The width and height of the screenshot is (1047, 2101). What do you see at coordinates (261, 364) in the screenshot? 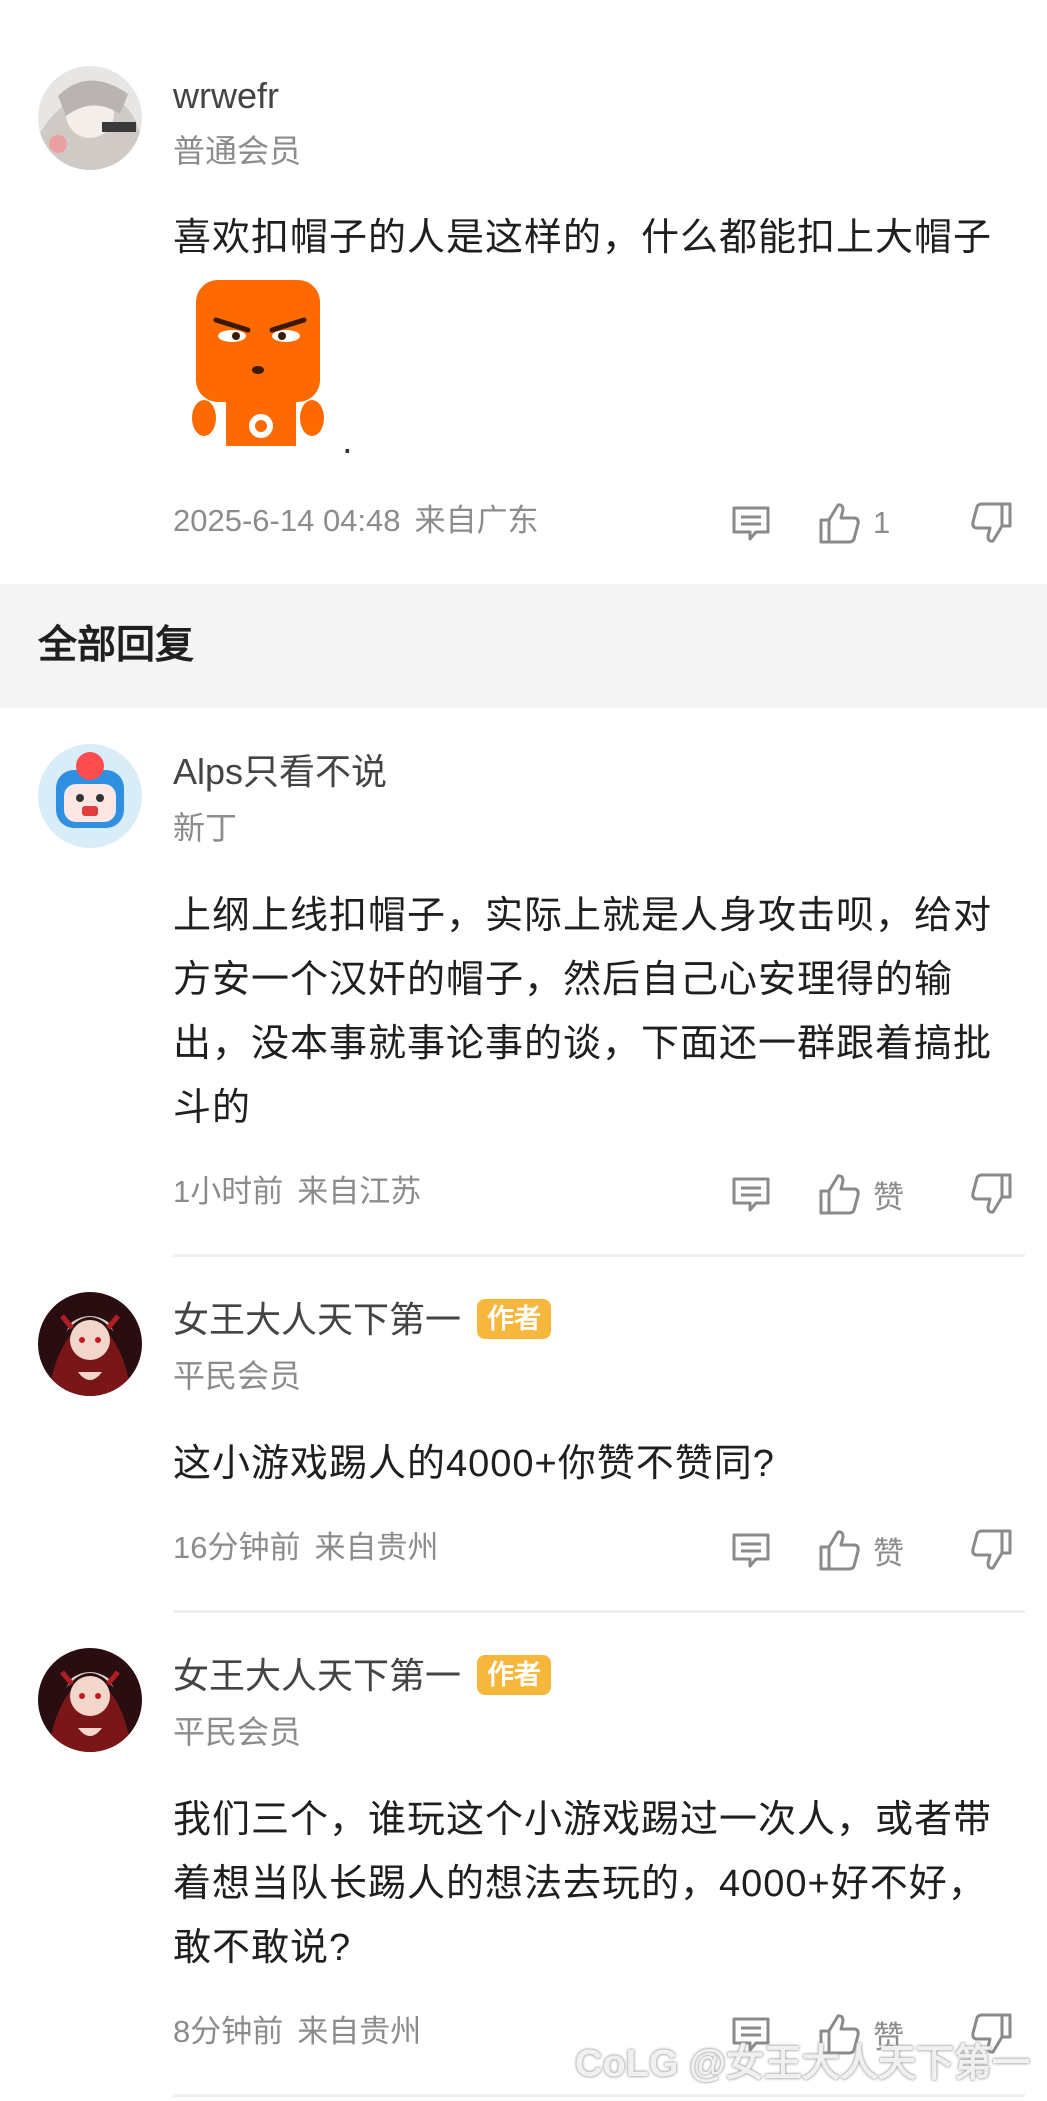
I see `angry-face-emoji-icon` at bounding box center [261, 364].